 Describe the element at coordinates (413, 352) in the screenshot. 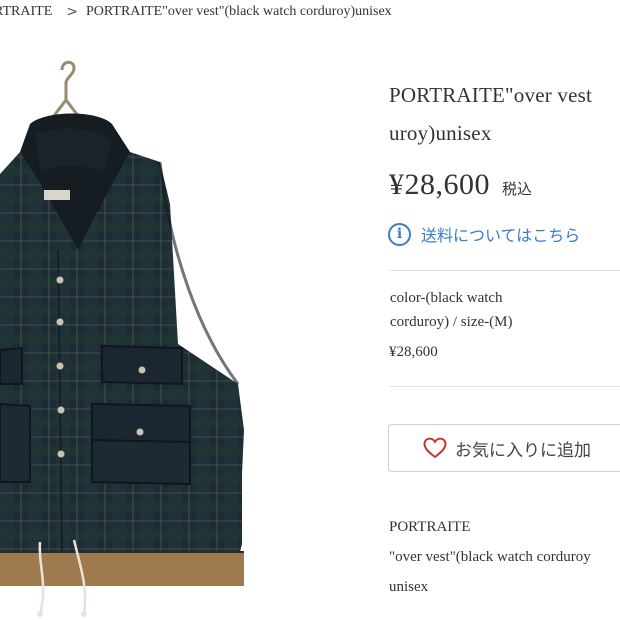

I see `variant-price: ¥28,600` at that location.